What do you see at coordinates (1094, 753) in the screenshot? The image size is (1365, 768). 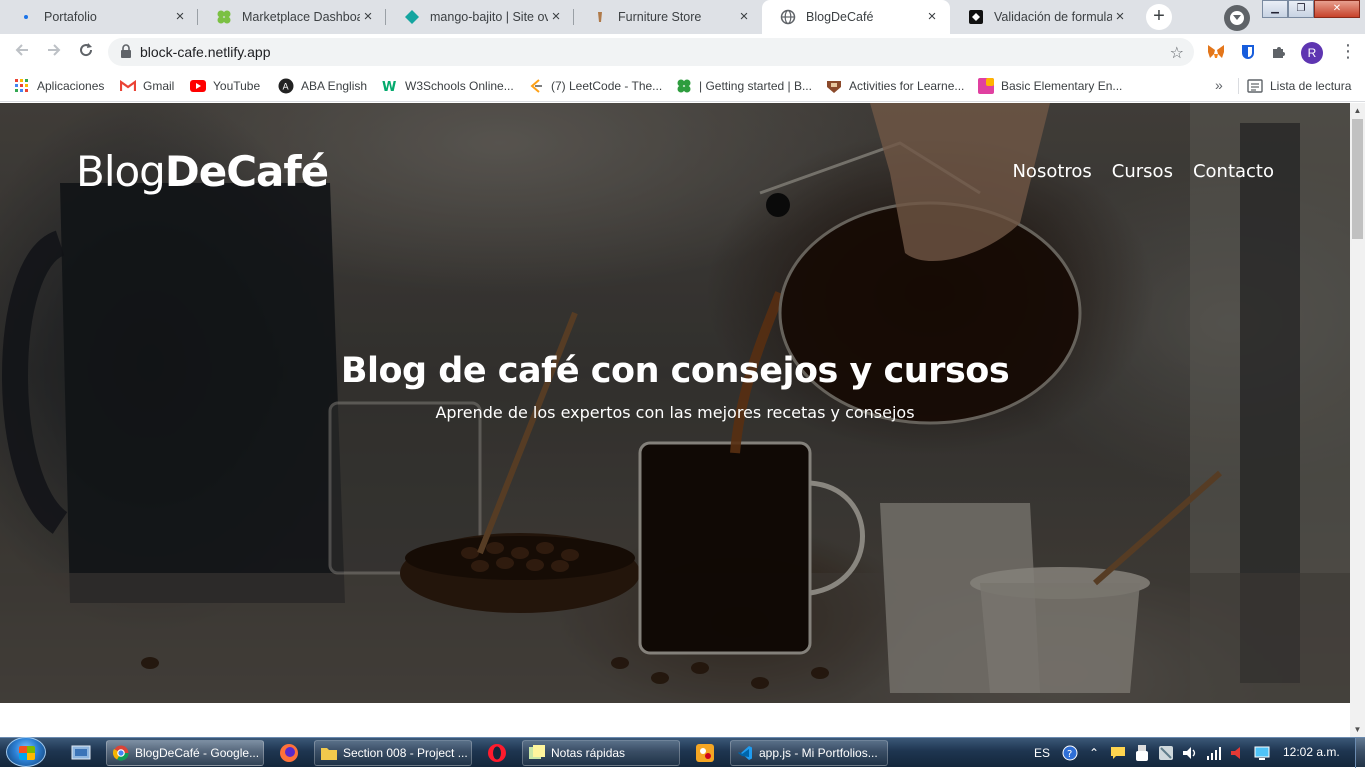 I see `tray-overflow-icon: ⌃` at bounding box center [1094, 753].